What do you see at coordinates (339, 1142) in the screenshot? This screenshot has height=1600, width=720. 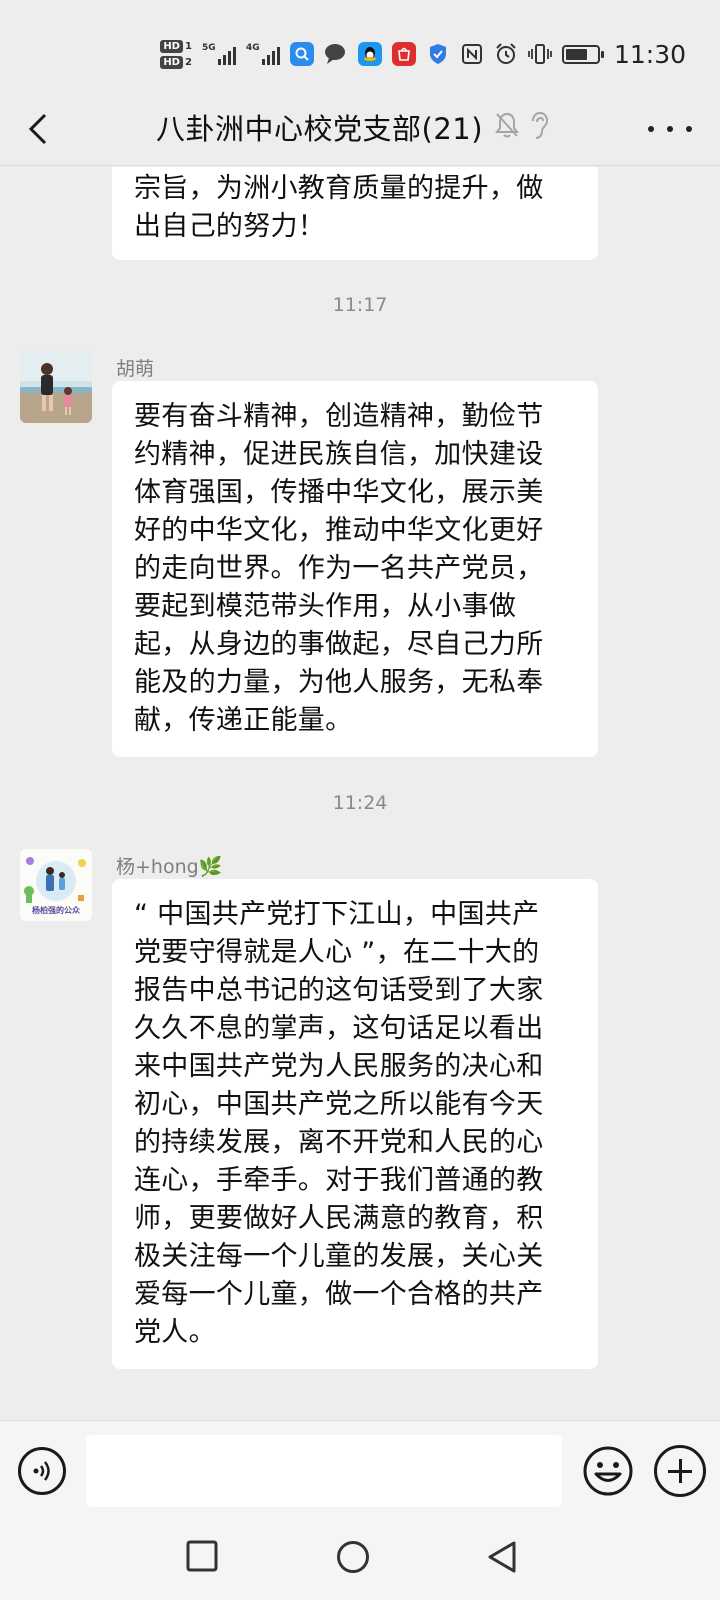 I see `message-line: 的持续发展，离不开党和人民的心` at bounding box center [339, 1142].